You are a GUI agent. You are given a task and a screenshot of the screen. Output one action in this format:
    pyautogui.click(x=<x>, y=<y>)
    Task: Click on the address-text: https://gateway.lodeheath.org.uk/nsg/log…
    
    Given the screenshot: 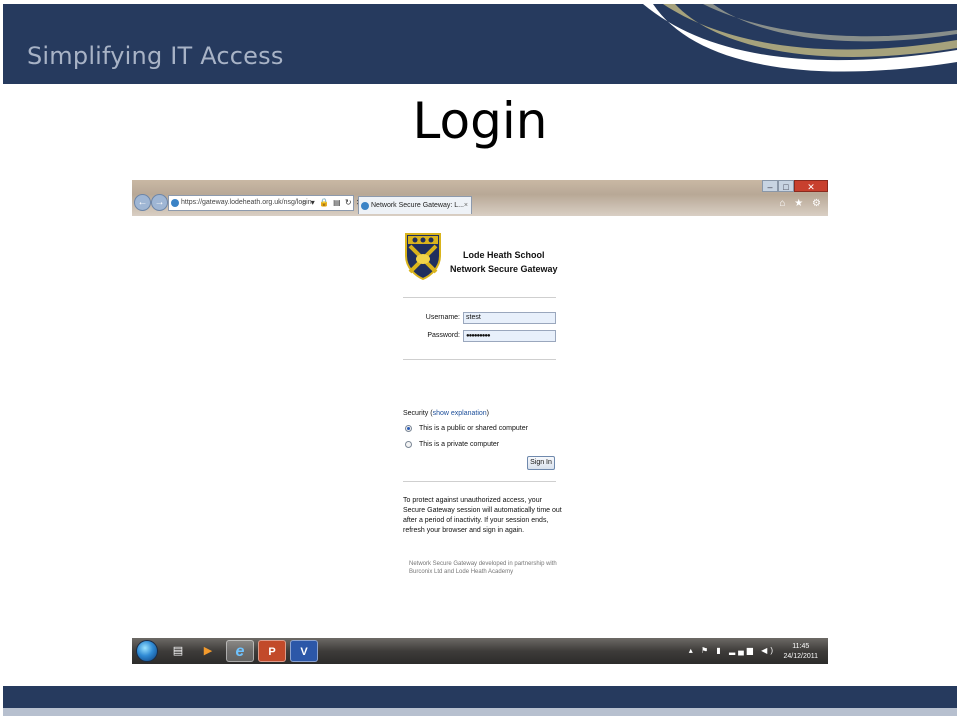 What is the action you would take?
    pyautogui.click(x=247, y=202)
    